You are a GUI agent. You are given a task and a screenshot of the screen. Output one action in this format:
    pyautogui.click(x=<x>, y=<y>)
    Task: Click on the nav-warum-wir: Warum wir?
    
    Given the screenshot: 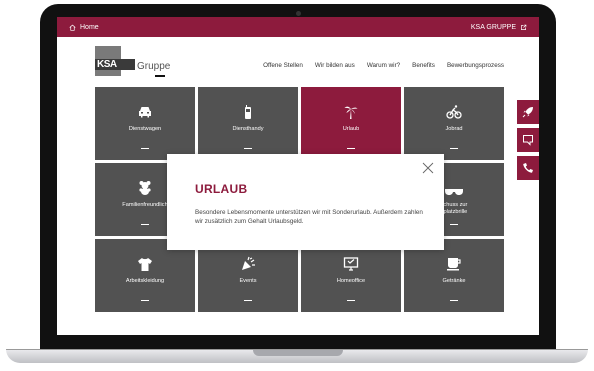 What is the action you would take?
    pyautogui.click(x=383, y=65)
    